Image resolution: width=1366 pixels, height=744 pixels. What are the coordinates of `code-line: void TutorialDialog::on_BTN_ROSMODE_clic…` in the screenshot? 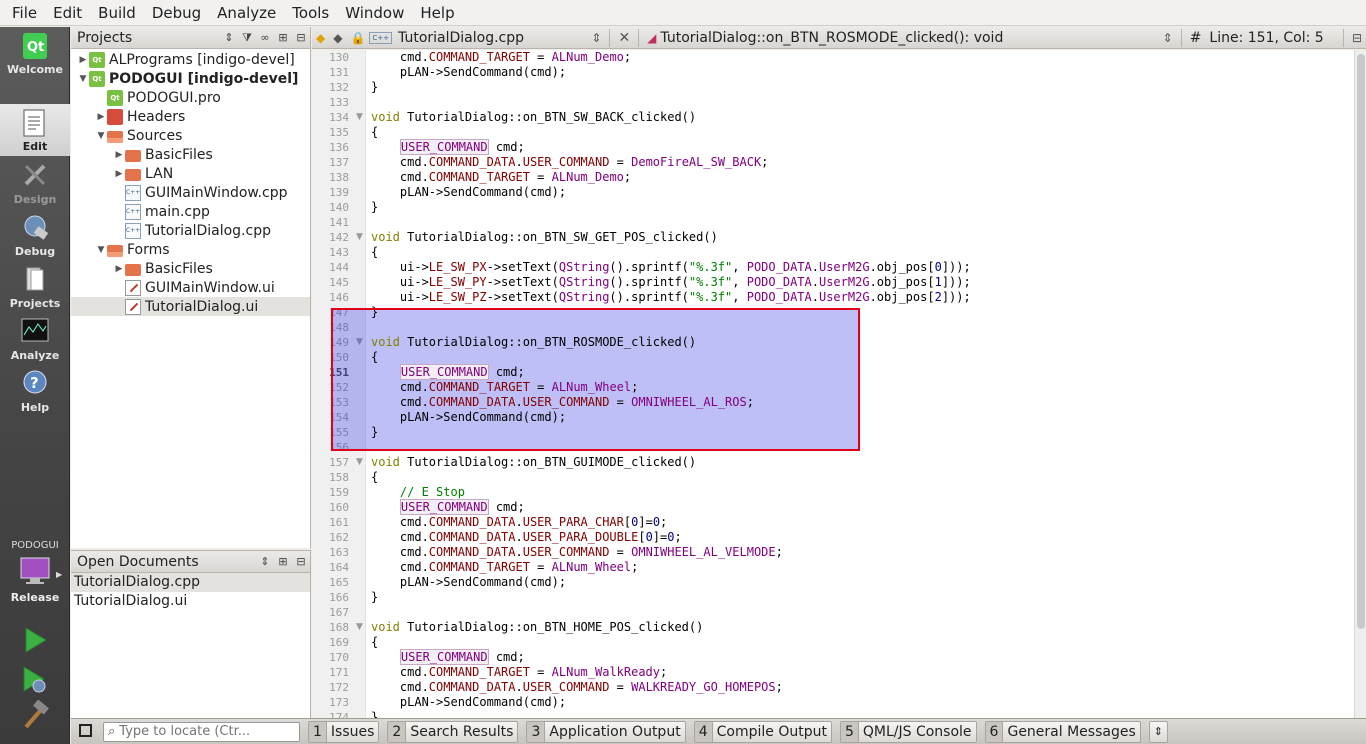 It's located at (534, 342).